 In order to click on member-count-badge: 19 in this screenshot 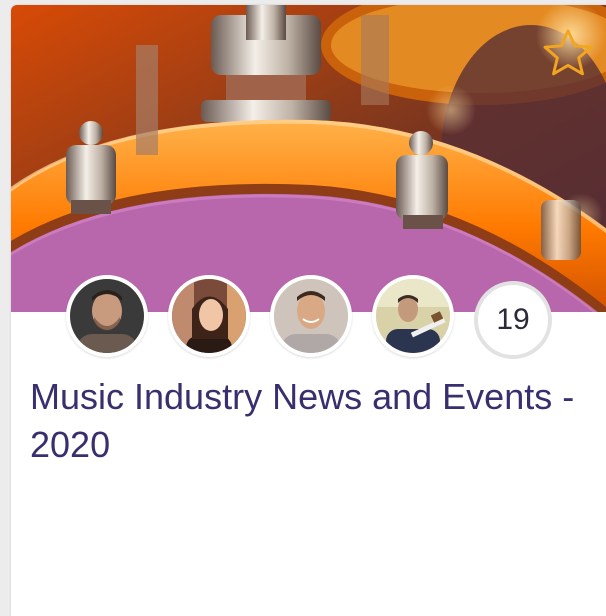, I will do `click(513, 320)`.